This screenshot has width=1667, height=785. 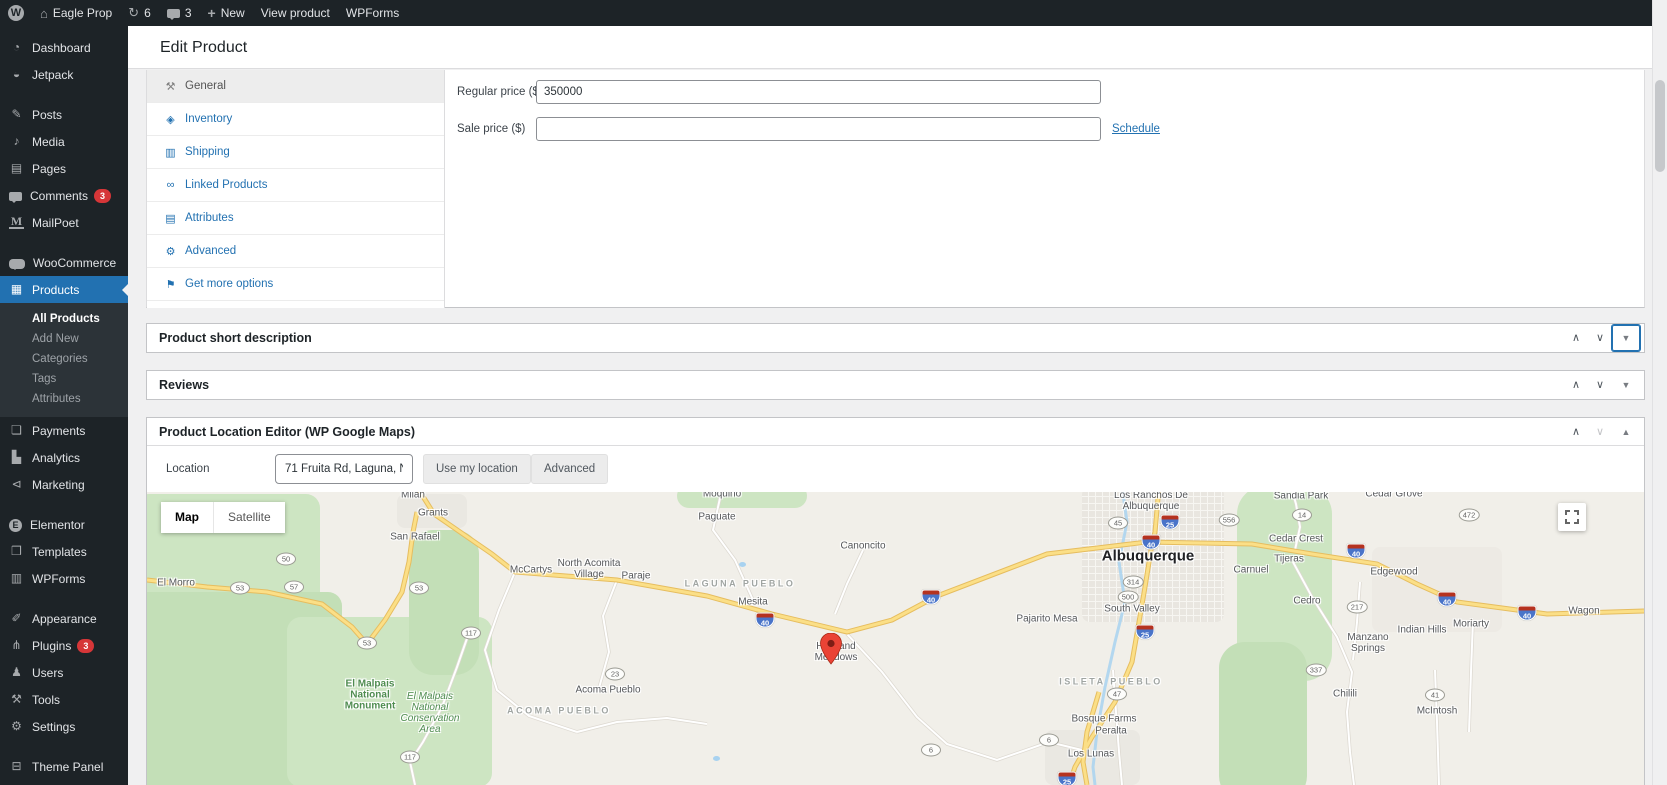 What do you see at coordinates (500, 92) in the screenshot?
I see `regular-price-label: Regular price ($)` at bounding box center [500, 92].